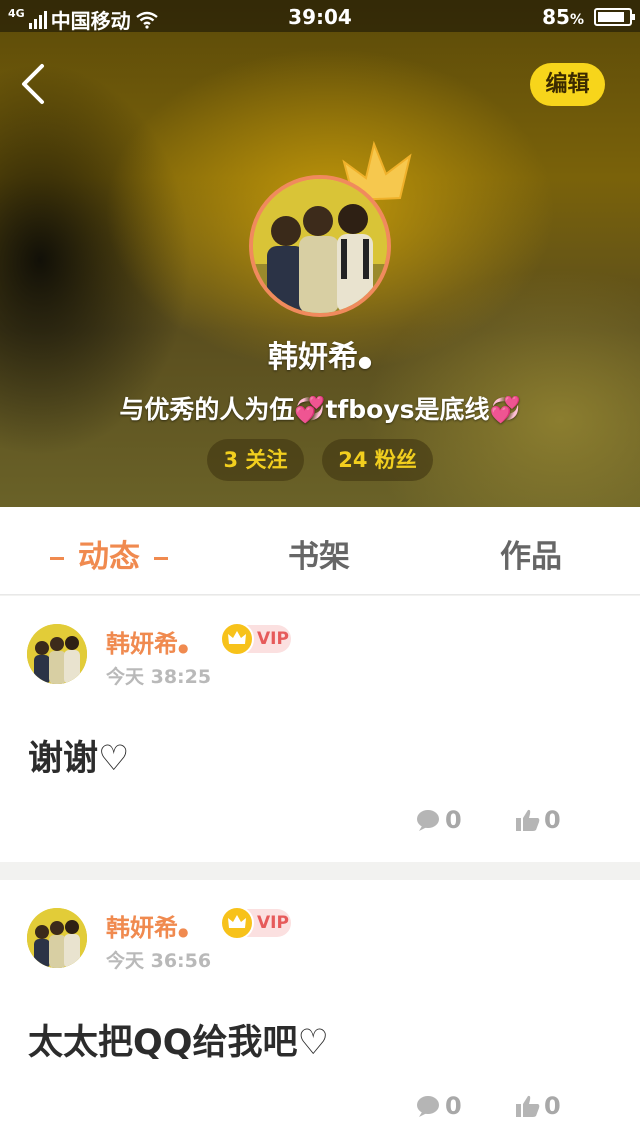  Describe the element at coordinates (567, 84) in the screenshot. I see `edit-profile-button: 编辑` at that location.